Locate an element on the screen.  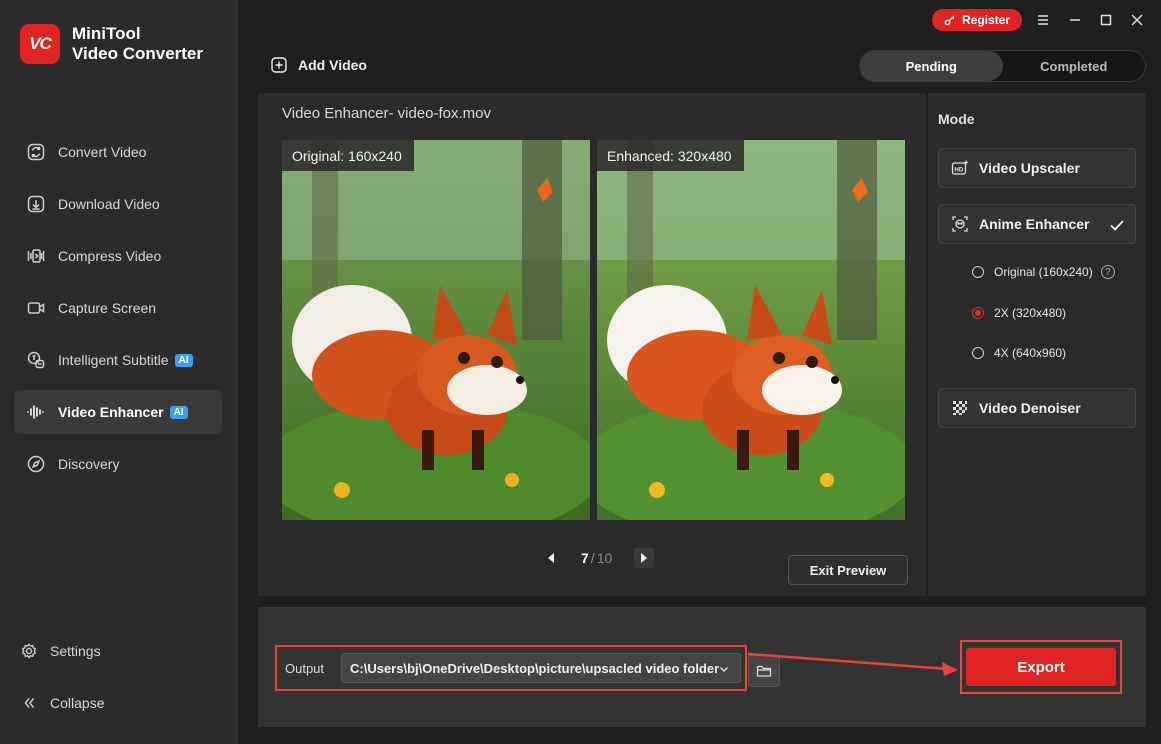
convert-icon is located at coordinates (36, 152).